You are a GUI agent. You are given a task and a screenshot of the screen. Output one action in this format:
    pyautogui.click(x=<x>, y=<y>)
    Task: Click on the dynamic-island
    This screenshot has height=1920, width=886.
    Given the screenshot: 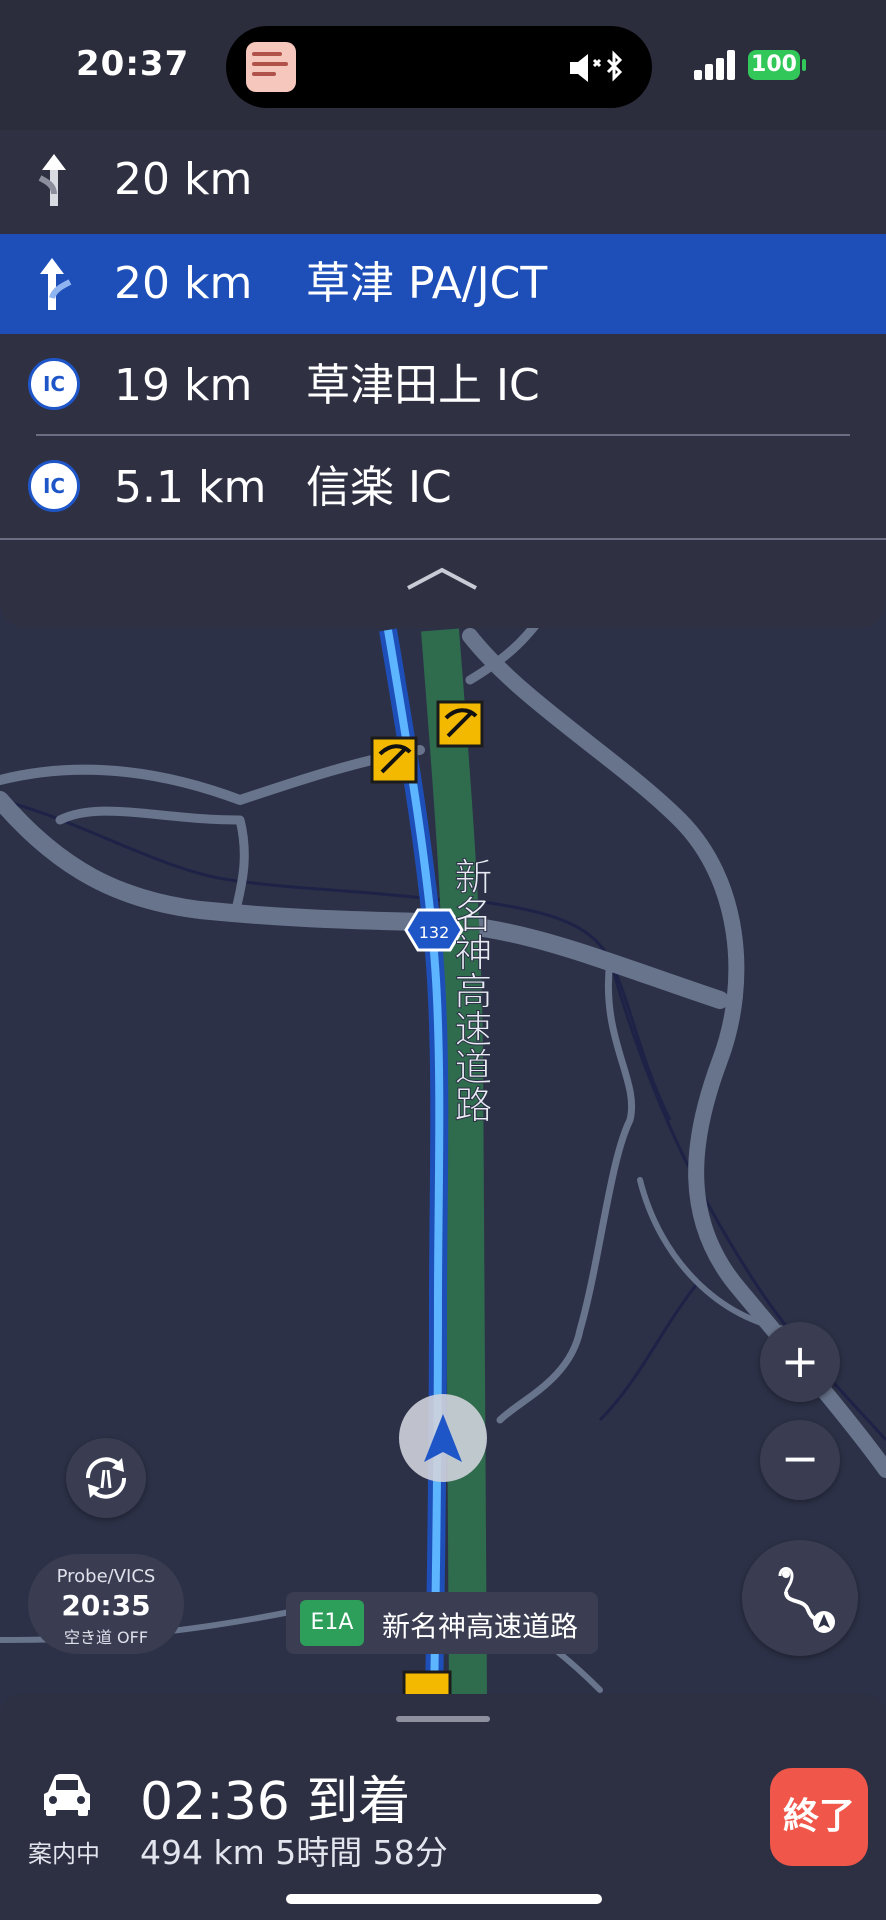 What is the action you would take?
    pyautogui.click(x=439, y=67)
    